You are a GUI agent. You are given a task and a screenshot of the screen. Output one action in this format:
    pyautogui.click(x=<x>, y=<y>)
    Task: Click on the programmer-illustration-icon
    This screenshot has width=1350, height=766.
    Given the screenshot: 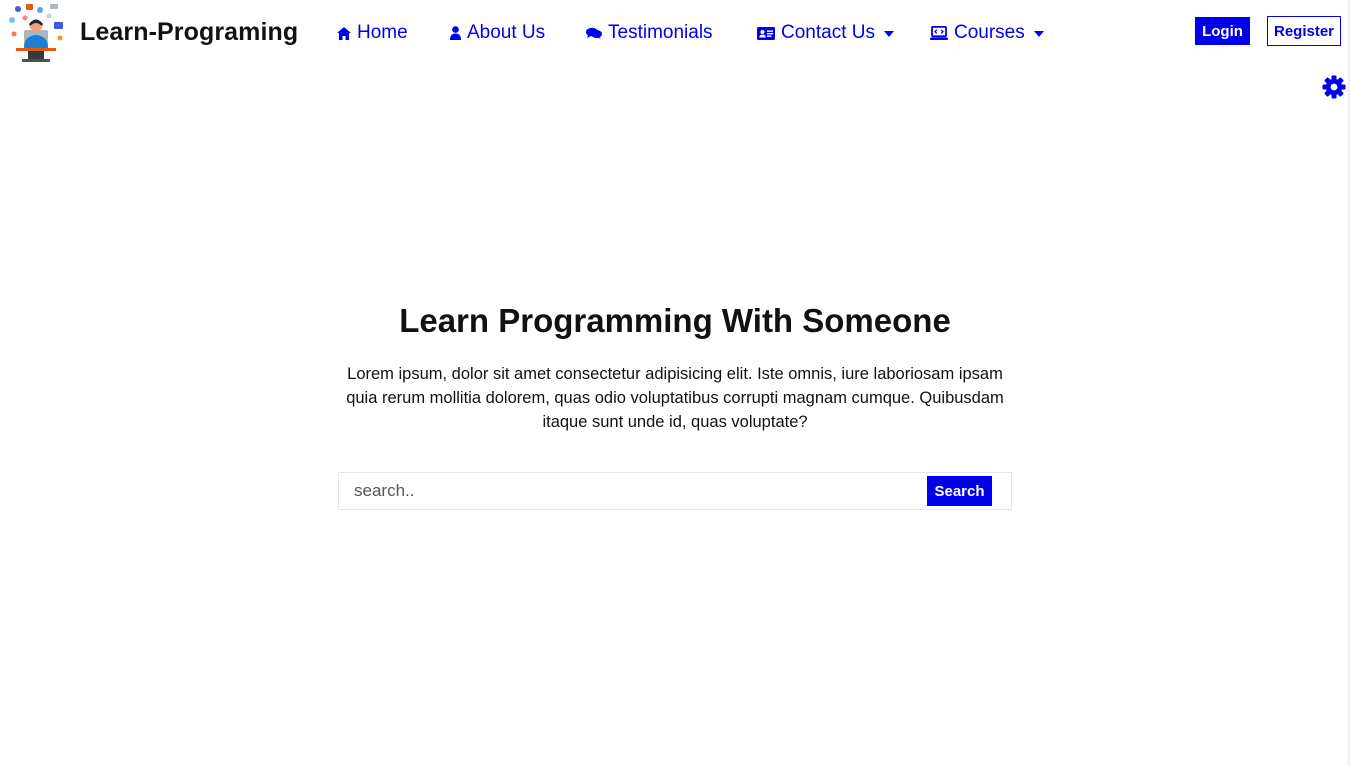 What is the action you would take?
    pyautogui.click(x=36, y=33)
    